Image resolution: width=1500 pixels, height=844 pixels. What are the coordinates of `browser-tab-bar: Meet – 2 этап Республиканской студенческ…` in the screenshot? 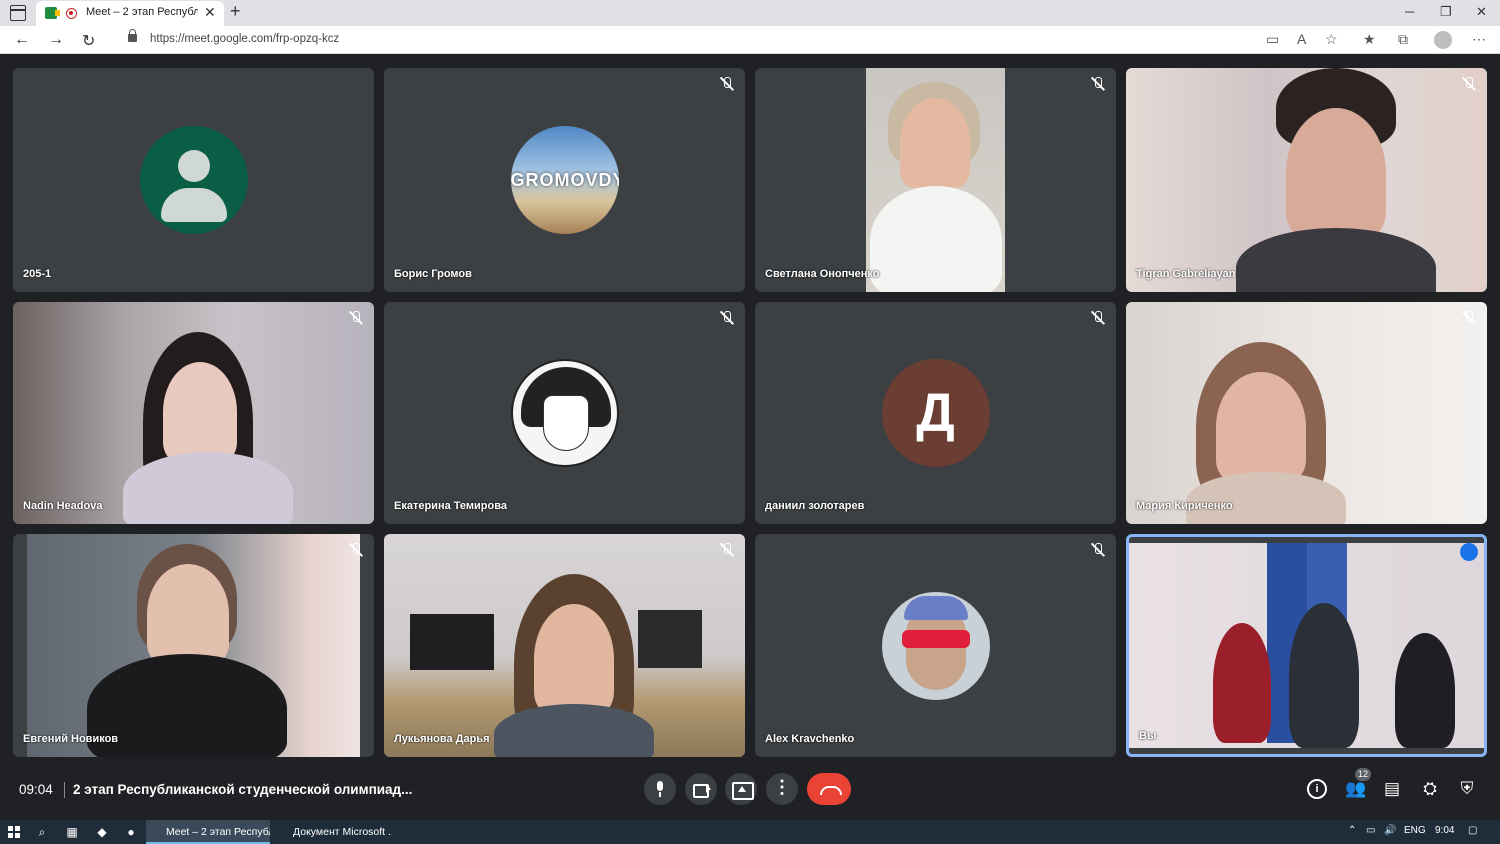 It's located at (750, 13).